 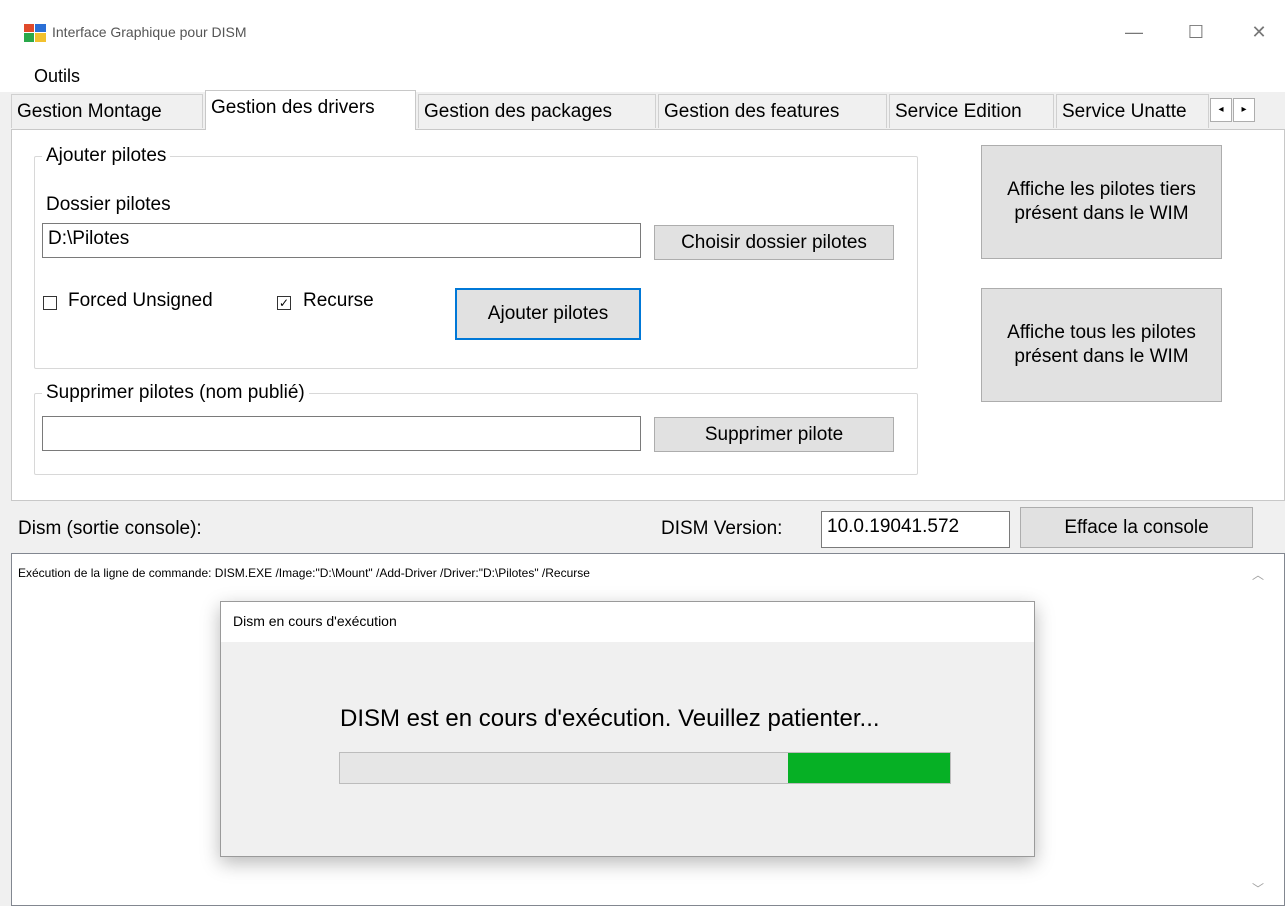 What do you see at coordinates (869, 768) in the screenshot?
I see `progress-bar-fill` at bounding box center [869, 768].